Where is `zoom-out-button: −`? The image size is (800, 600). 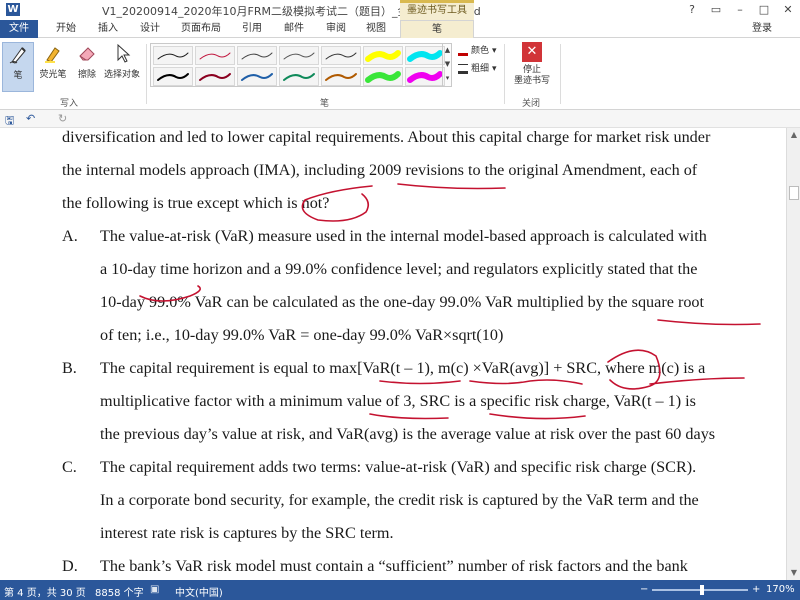
zoom-out-button: − is located at coordinates (644, 589).